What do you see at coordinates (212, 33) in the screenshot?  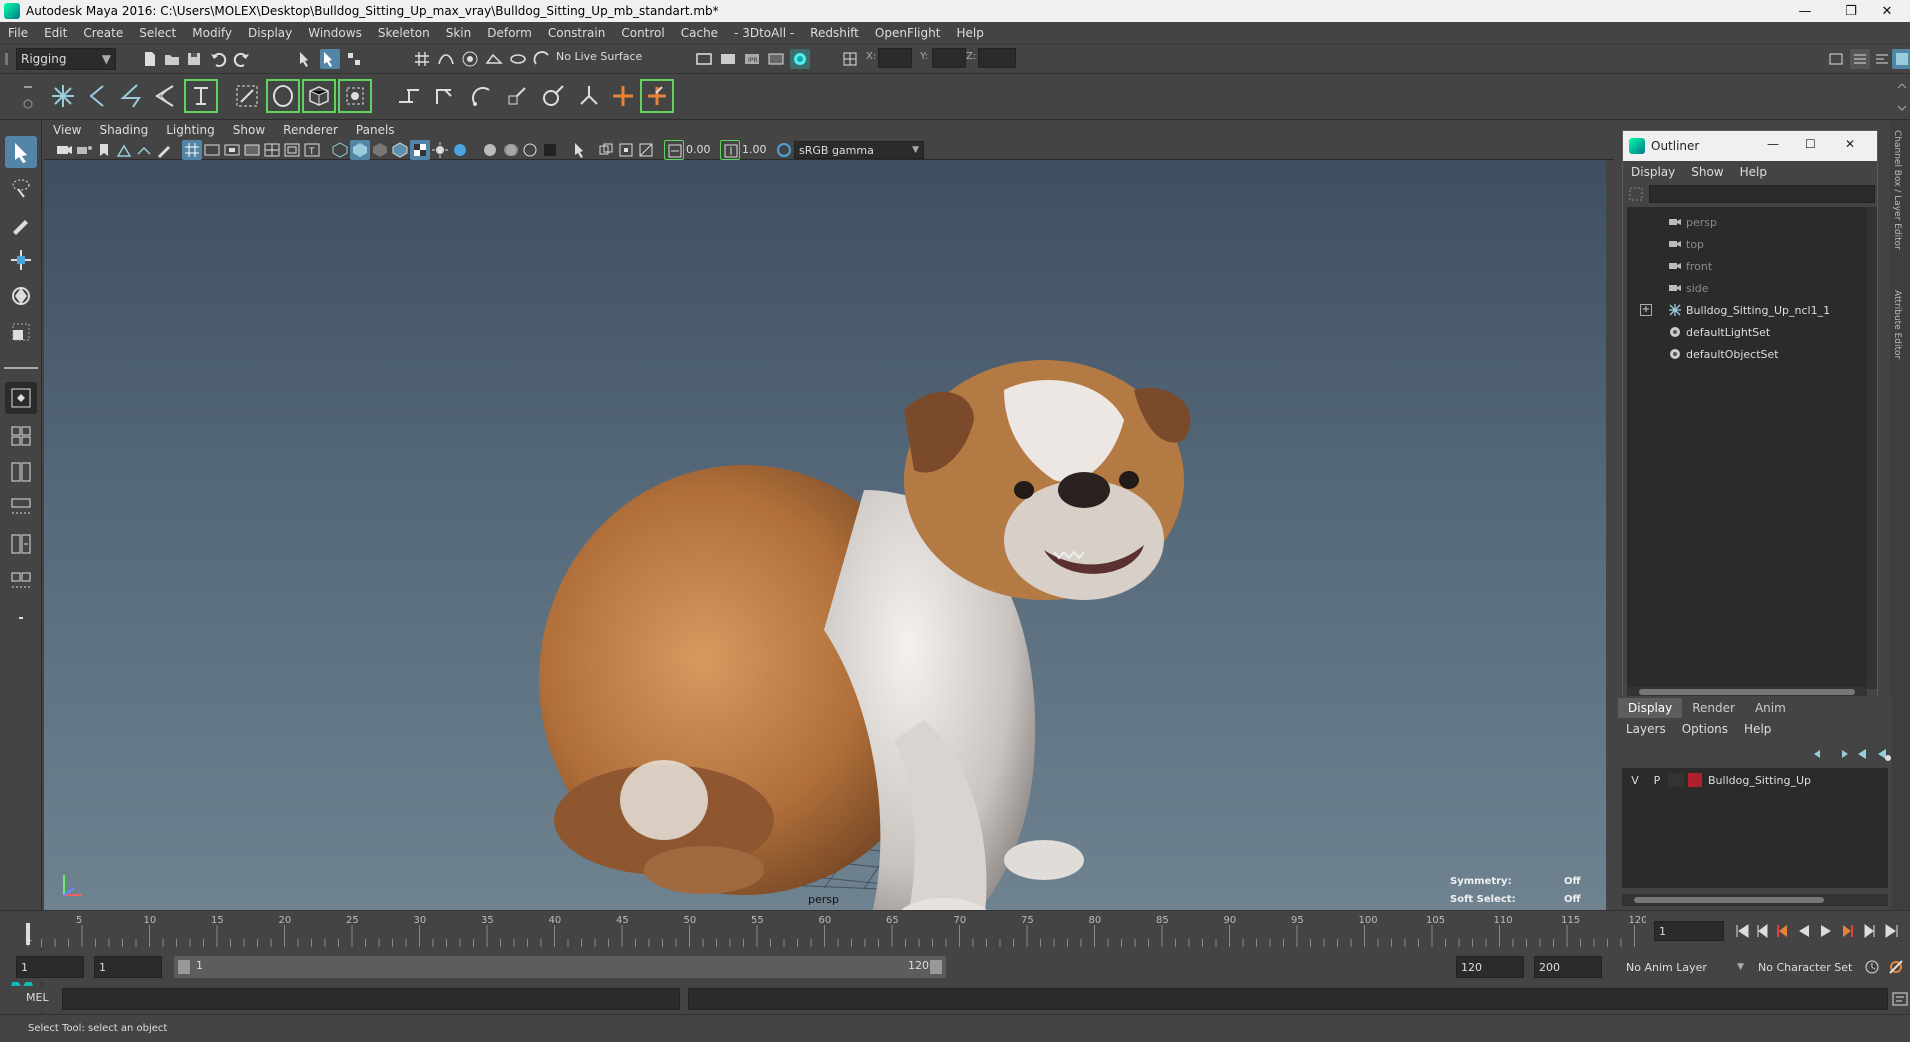 I see `menu-modify: Modify` at bounding box center [212, 33].